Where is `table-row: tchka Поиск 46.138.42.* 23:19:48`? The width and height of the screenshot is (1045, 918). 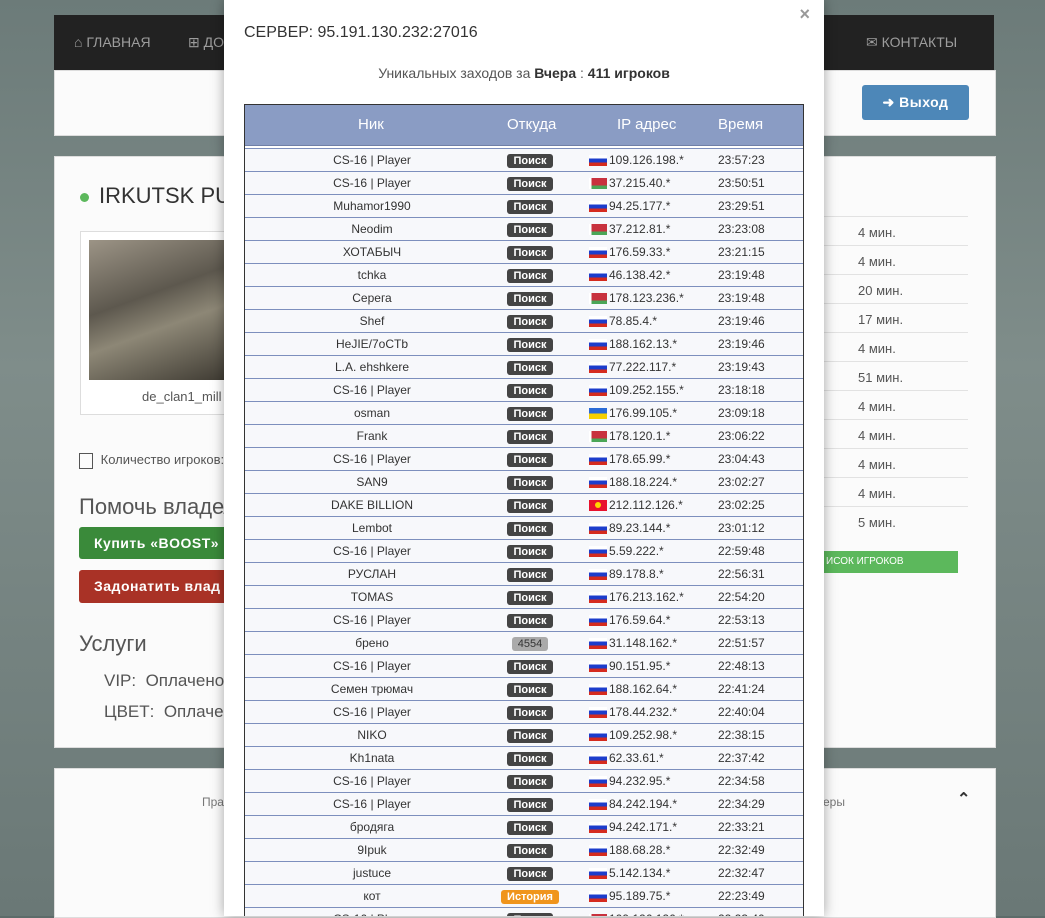
table-row: tchka Поиск 46.138.42.* 23:19:48 is located at coordinates (524, 274).